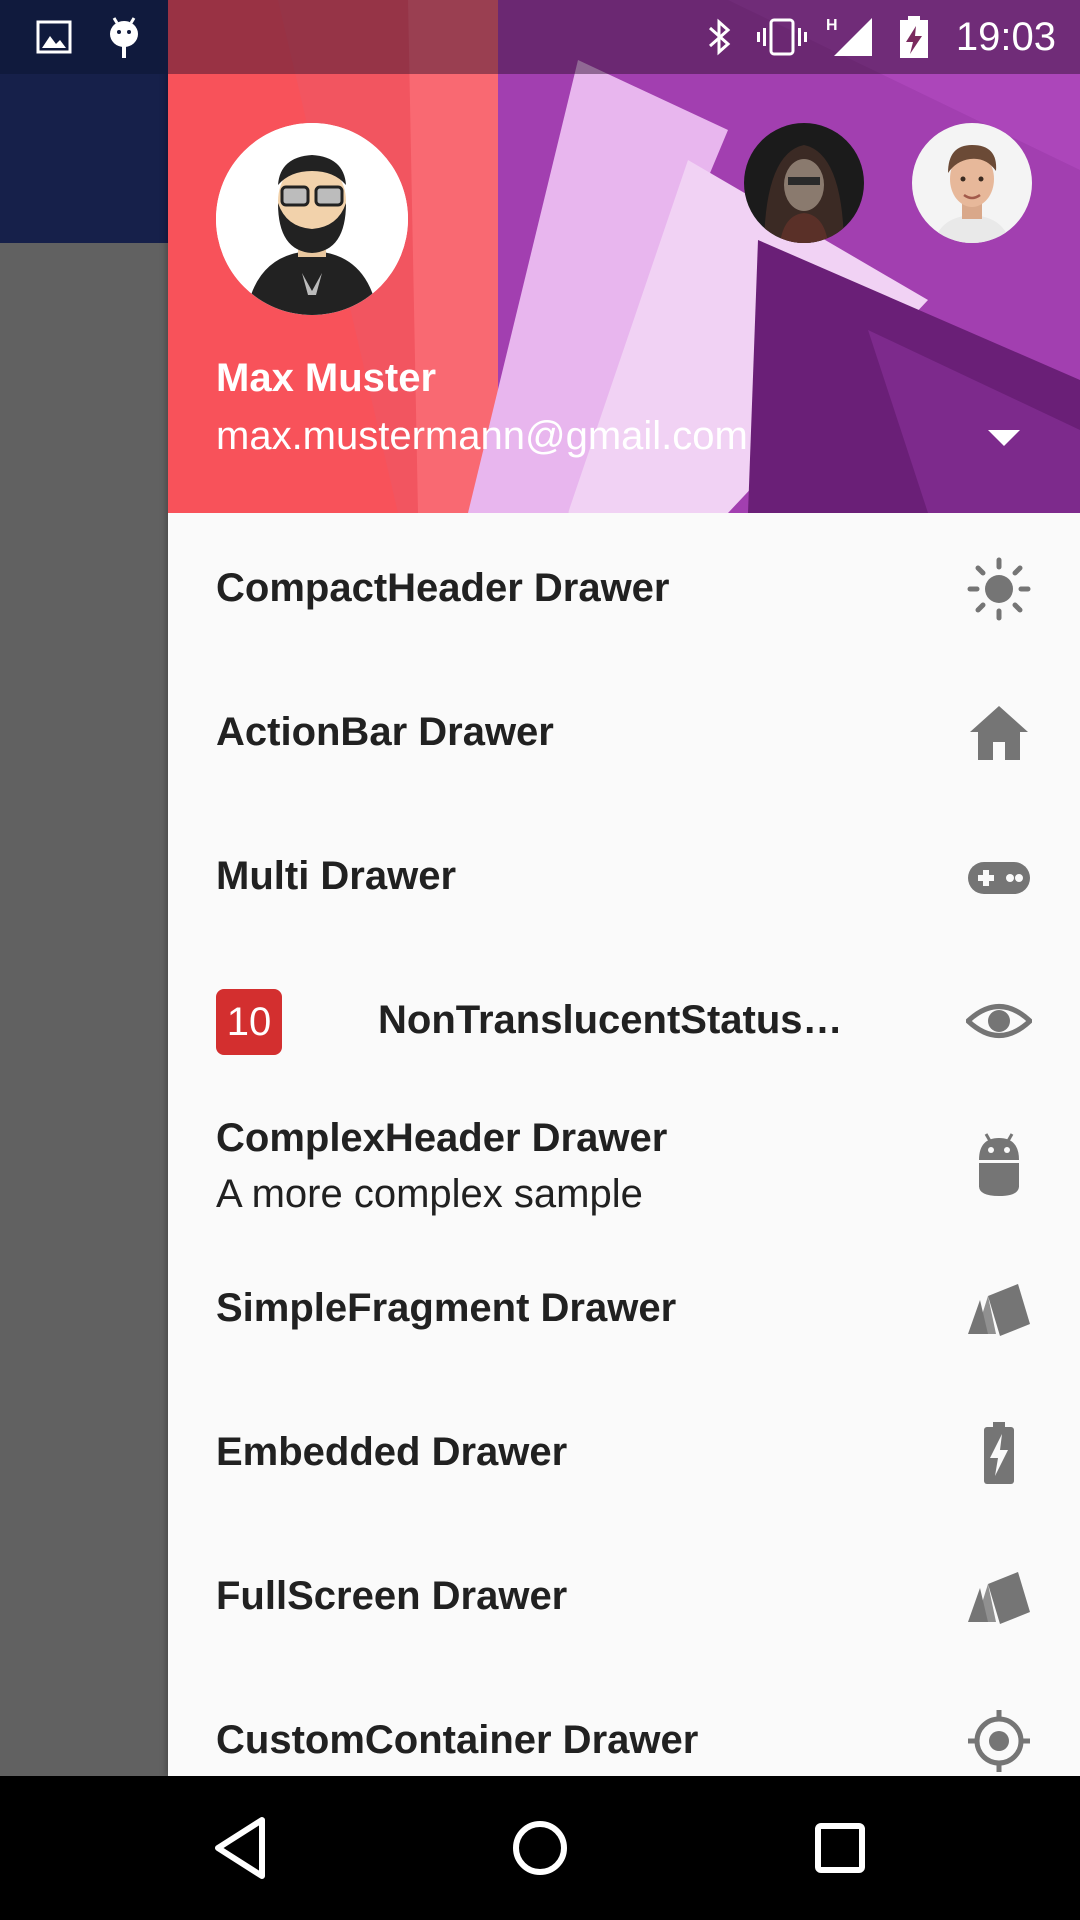 This screenshot has height=1920, width=1080. I want to click on drawer-item-label: ComplexHeader Drawer, so click(442, 1138).